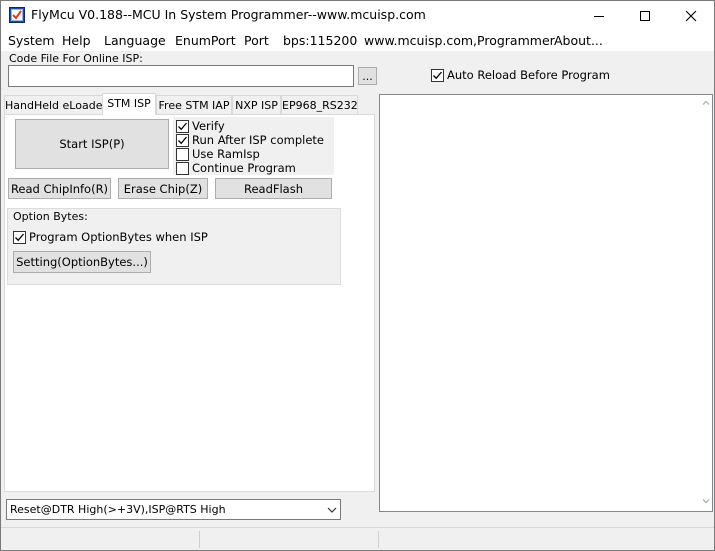 Image resolution: width=715 pixels, height=551 pixels. What do you see at coordinates (706, 502) in the screenshot?
I see `scroll-down-icon` at bounding box center [706, 502].